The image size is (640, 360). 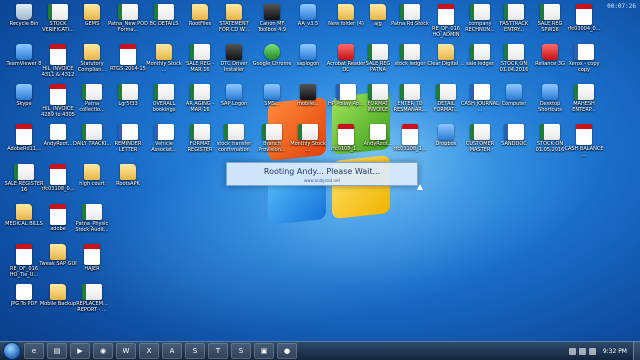 I want to click on desktop-icon: stock transfer confirmation, so click(x=234, y=138).